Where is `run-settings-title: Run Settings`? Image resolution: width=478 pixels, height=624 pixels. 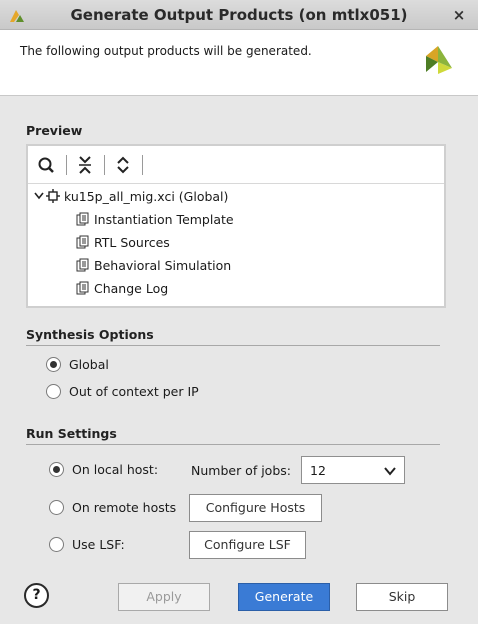
run-settings-title: Run Settings is located at coordinates (71, 433).